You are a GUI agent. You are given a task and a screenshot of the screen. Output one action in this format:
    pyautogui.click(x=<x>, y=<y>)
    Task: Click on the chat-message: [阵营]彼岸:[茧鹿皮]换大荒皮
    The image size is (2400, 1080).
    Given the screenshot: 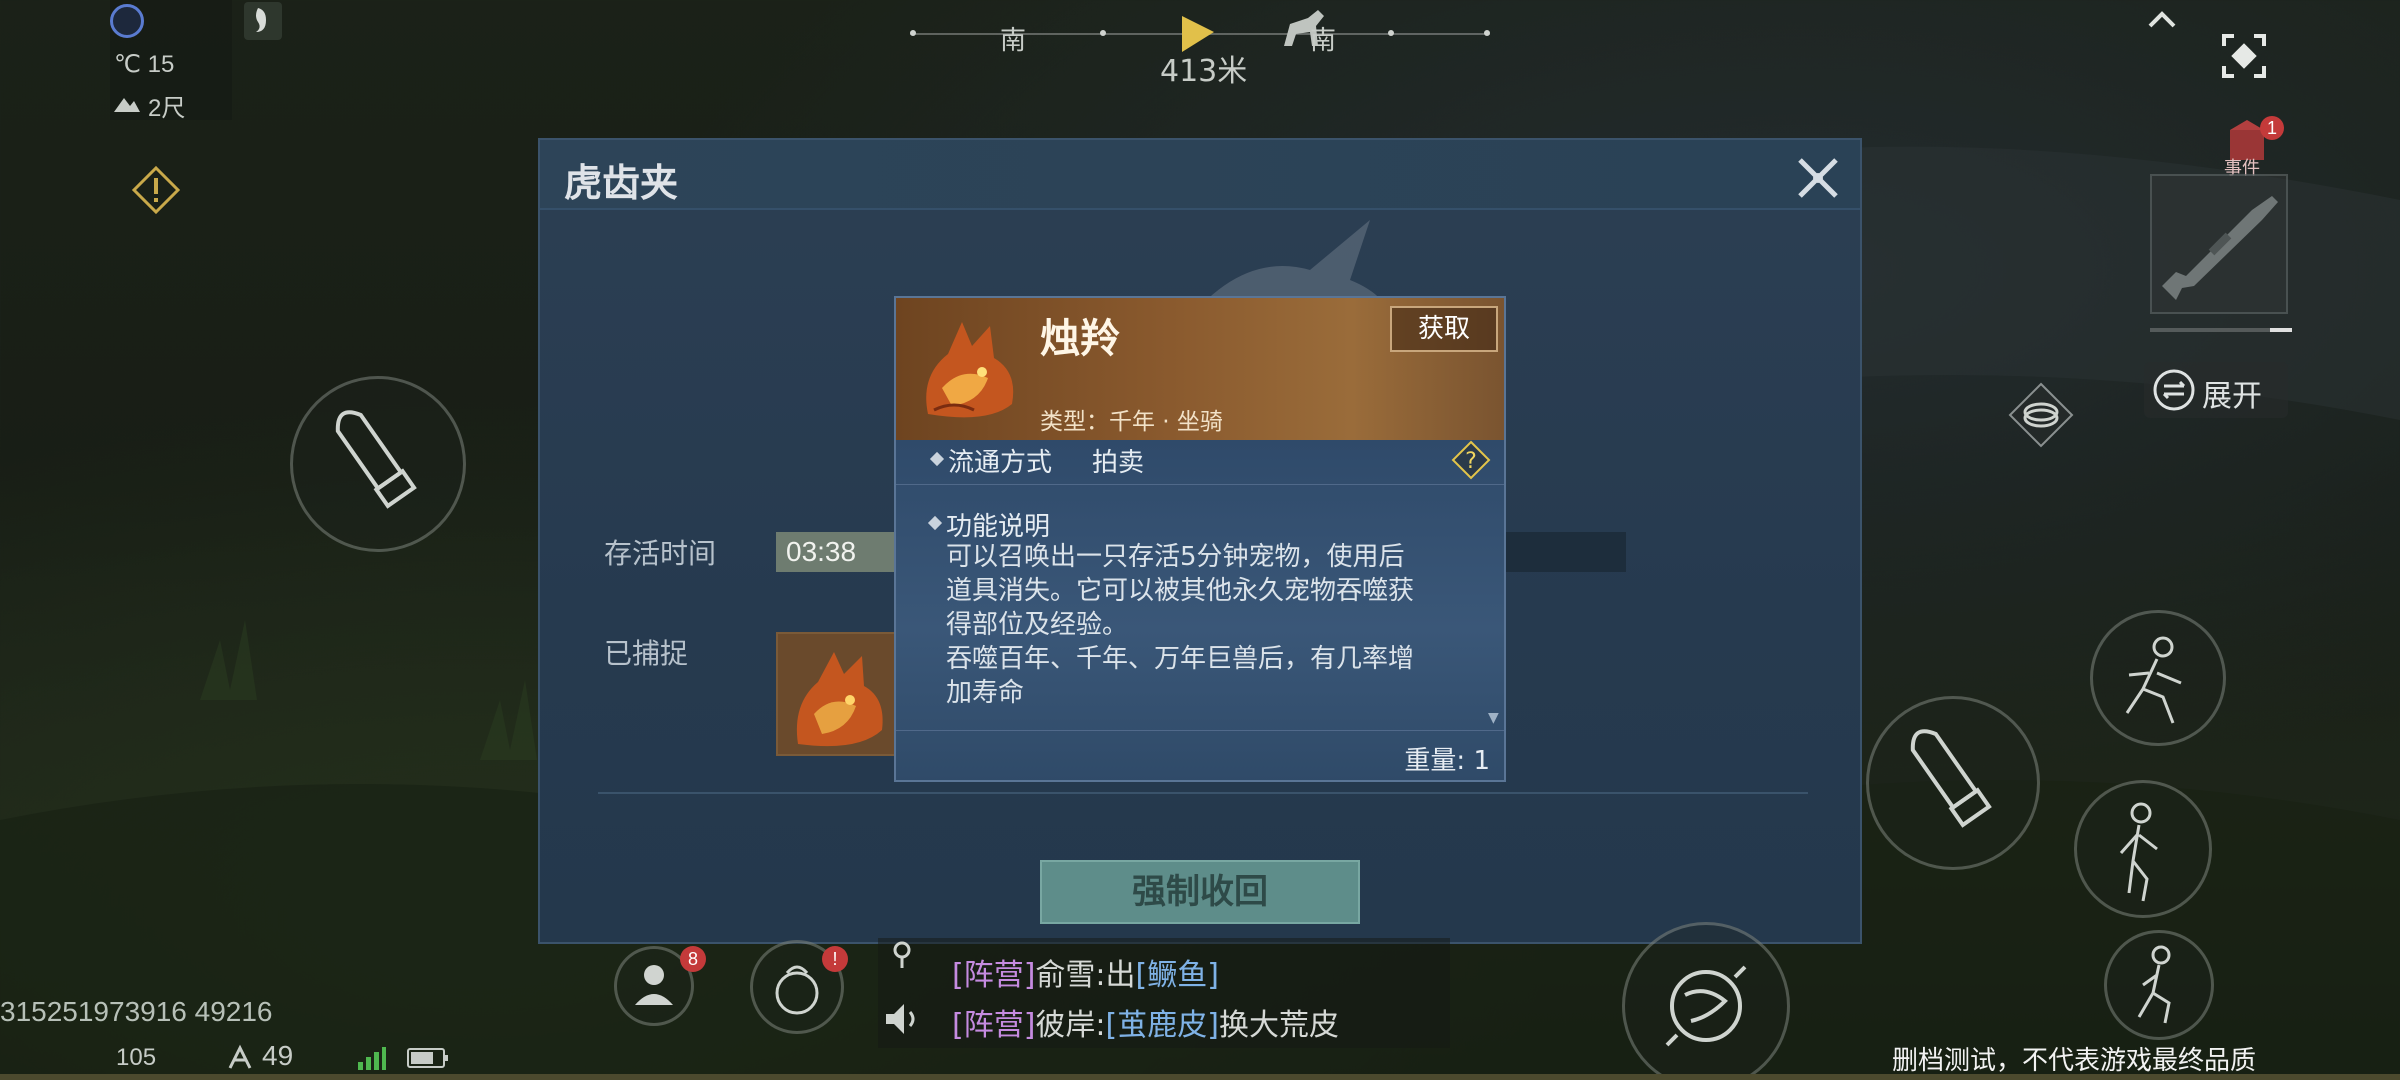 What is the action you would take?
    pyautogui.click(x=1145, y=1022)
    